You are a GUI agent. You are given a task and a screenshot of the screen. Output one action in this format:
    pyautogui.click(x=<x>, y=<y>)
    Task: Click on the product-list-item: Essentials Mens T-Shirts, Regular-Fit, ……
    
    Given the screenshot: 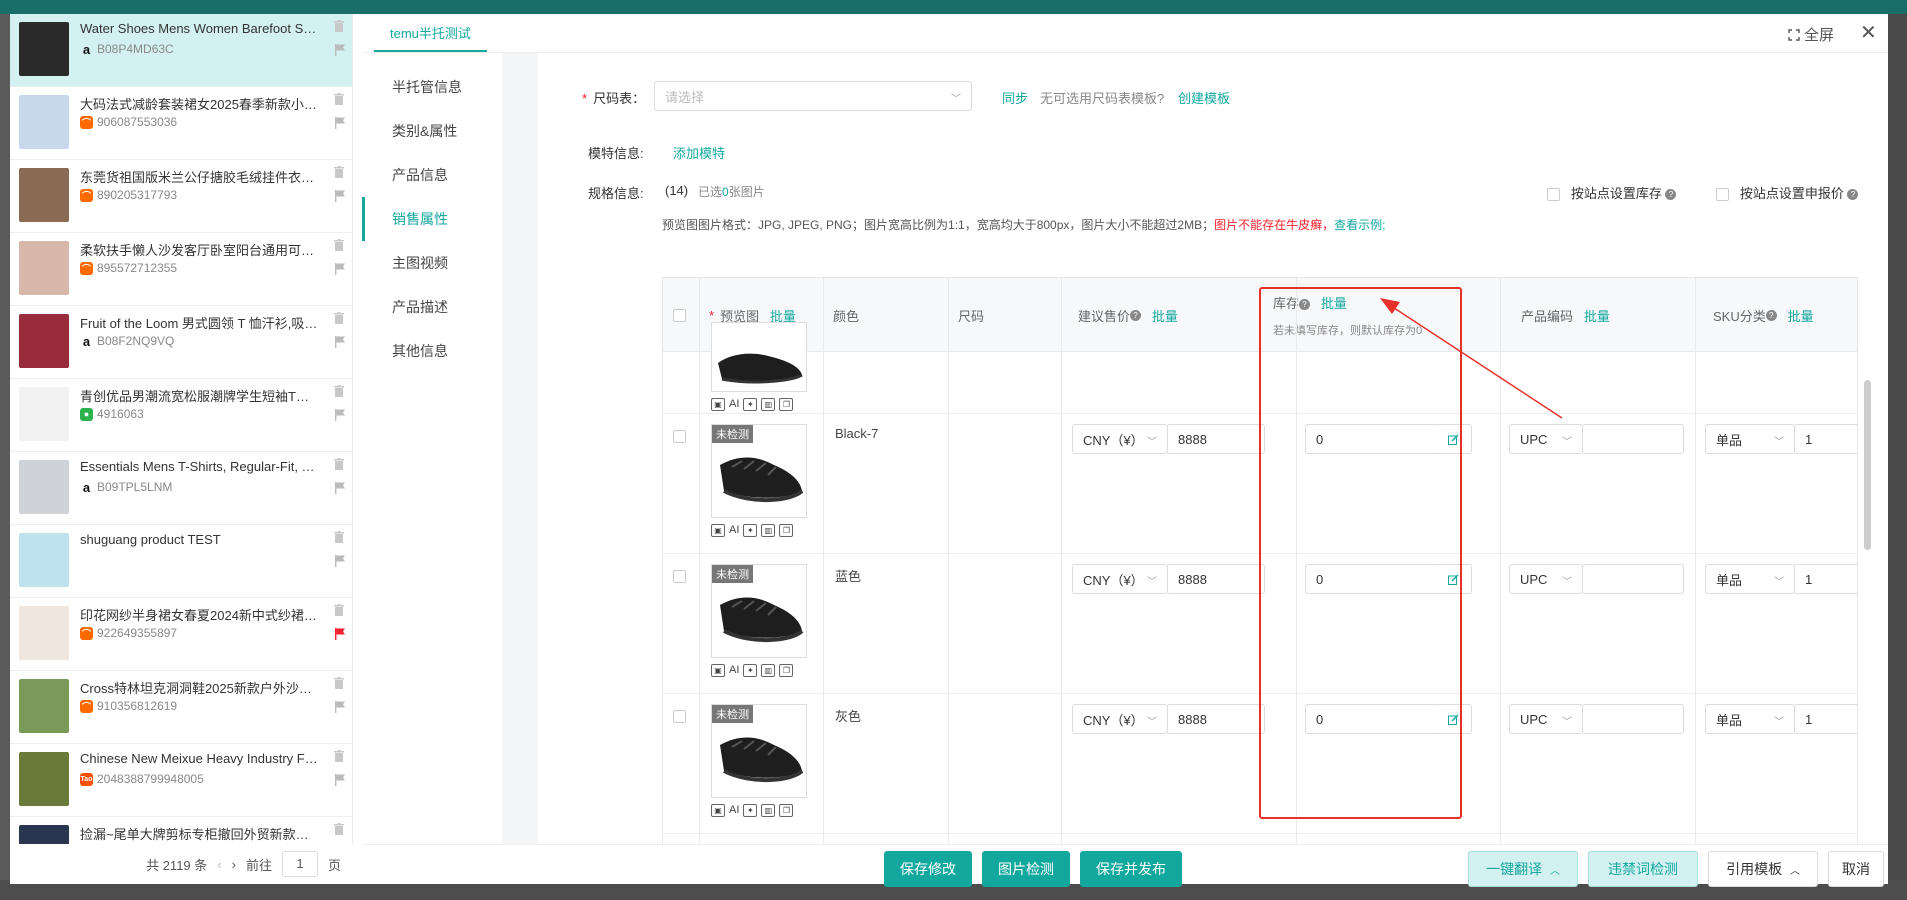 What is the action you would take?
    pyautogui.click(x=181, y=488)
    